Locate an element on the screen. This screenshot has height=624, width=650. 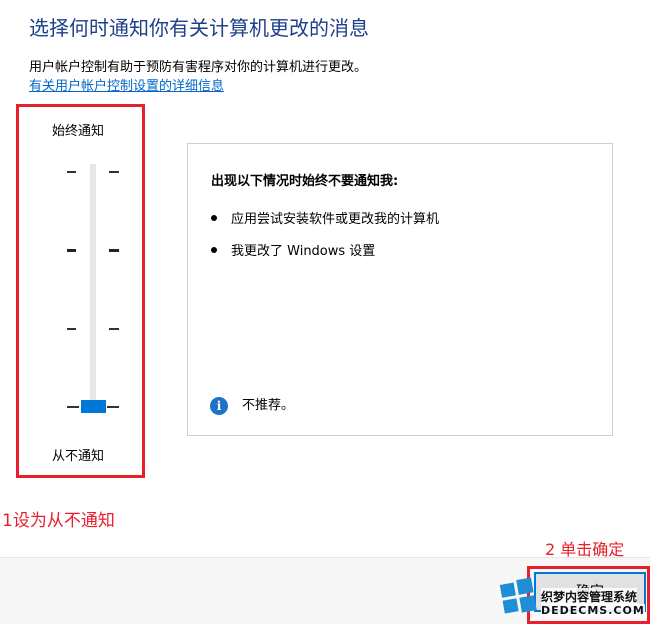
watermark-text-cn: 织梦内容管理系统 is located at coordinates (589, 596).